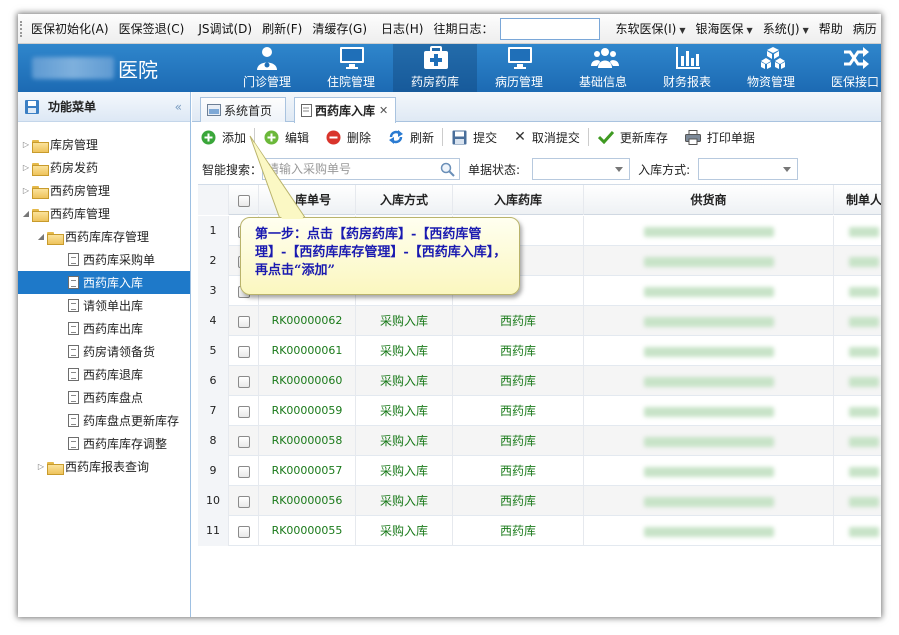 This screenshot has width=899, height=635. I want to click on sidebar-item-reports: ▷ 西药库报表查询, so click(104, 466).